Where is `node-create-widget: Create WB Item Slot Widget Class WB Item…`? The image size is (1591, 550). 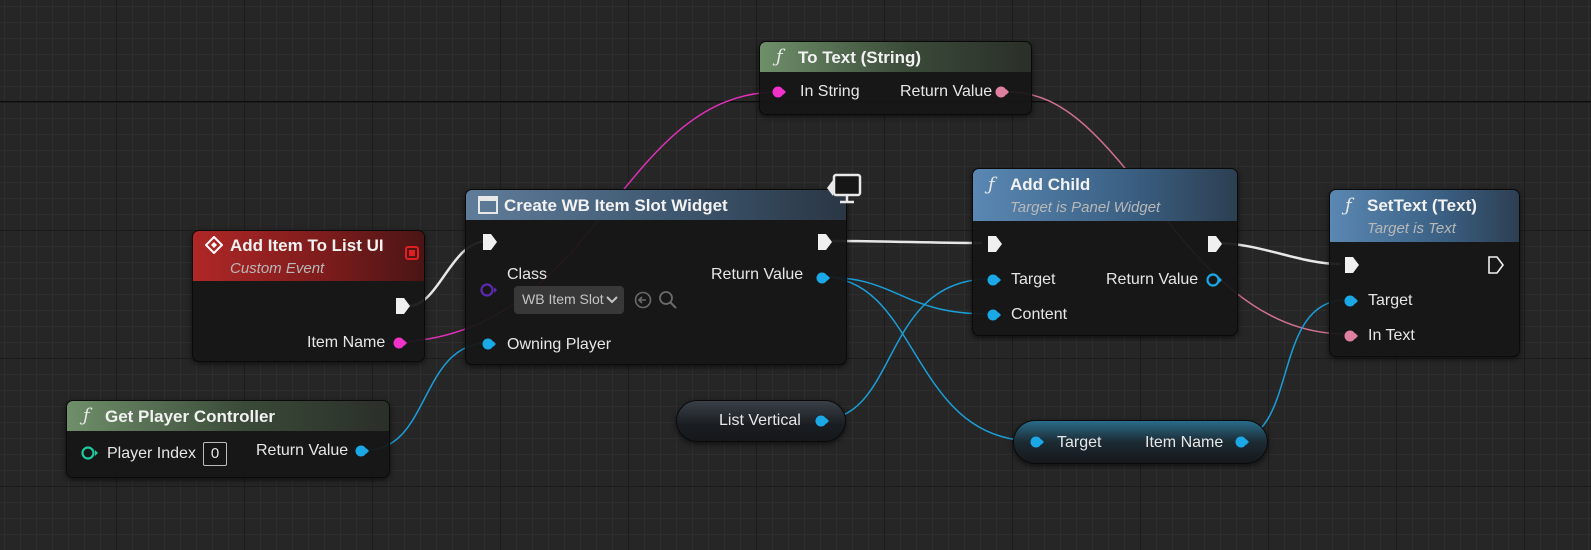
node-create-widget: Create WB Item Slot Widget Class WB Item… is located at coordinates (656, 277).